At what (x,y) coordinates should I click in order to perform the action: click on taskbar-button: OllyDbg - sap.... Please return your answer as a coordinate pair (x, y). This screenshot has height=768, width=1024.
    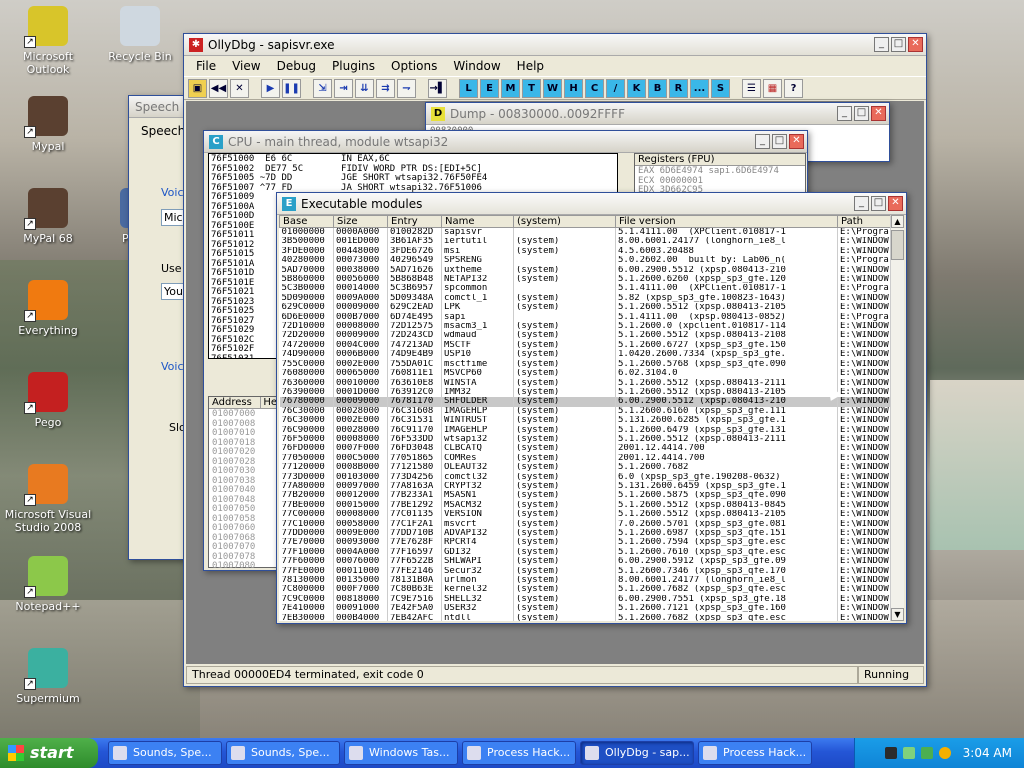
    Looking at the image, I should click on (637, 753).